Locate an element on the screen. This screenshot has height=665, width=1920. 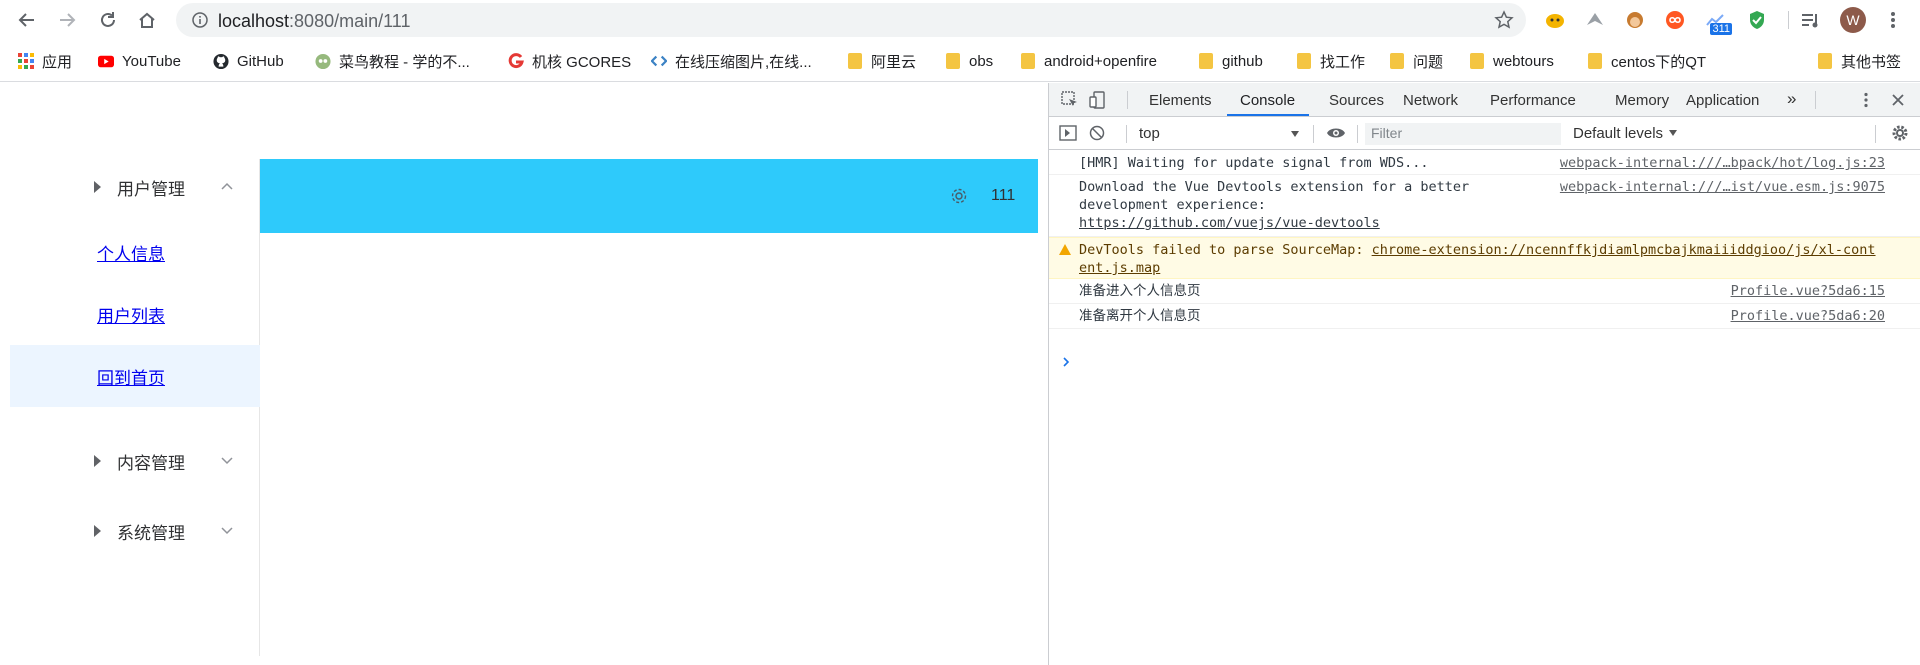
bookmark-folder-android: android+openfire is located at coordinates (1088, 61).